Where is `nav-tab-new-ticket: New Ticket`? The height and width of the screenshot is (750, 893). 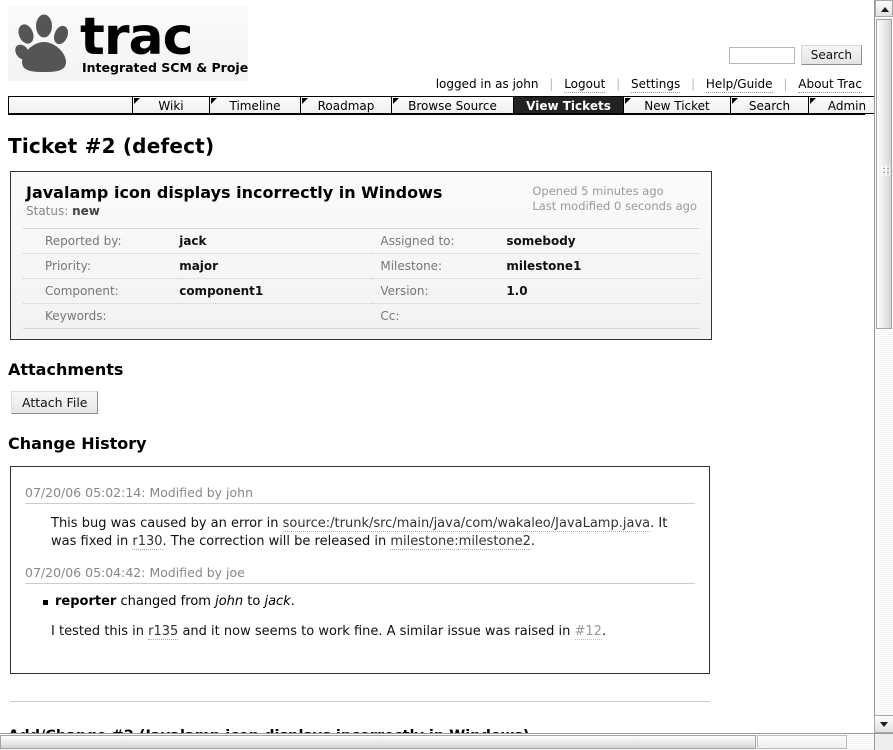 nav-tab-new-ticket: New Ticket is located at coordinates (676, 105).